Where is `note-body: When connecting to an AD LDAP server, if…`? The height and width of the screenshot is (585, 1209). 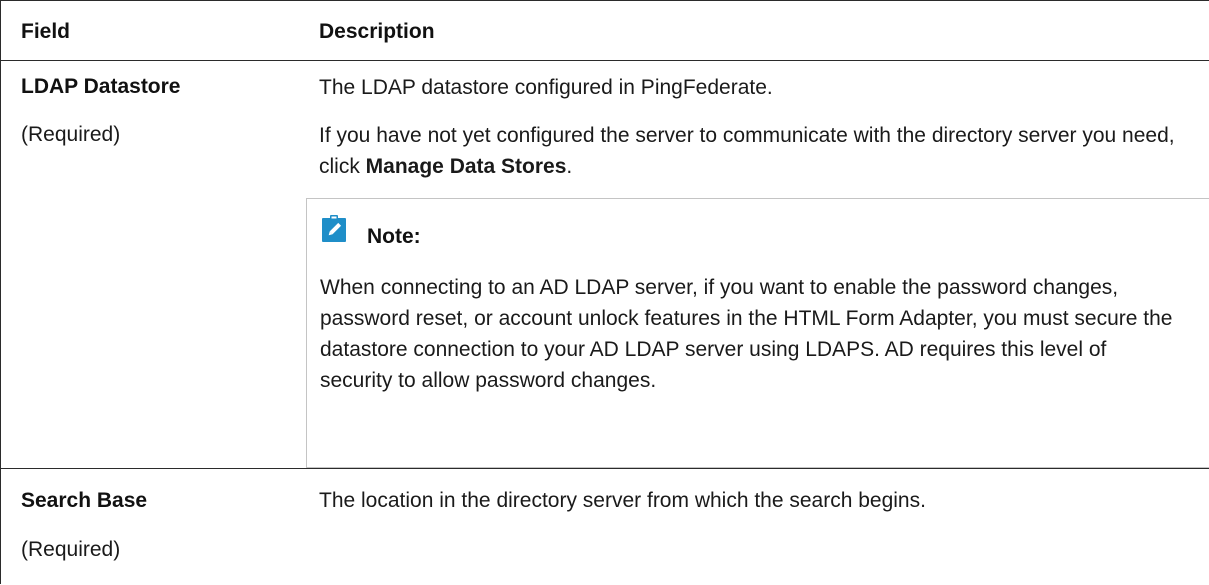
note-body: When connecting to an AD LDAP server, if… is located at coordinates (746, 334).